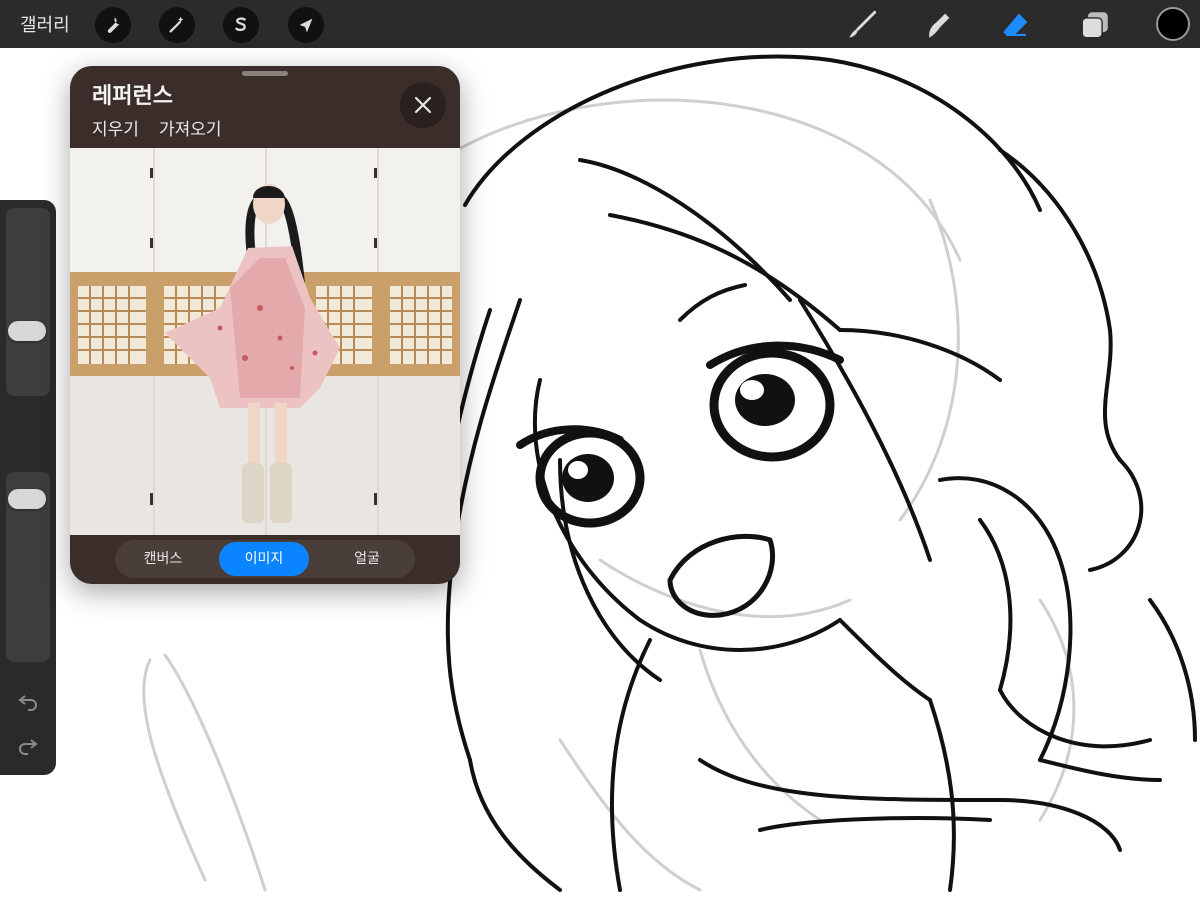  Describe the element at coordinates (45, 24) in the screenshot. I see `gallery-button: 갤러리` at that location.